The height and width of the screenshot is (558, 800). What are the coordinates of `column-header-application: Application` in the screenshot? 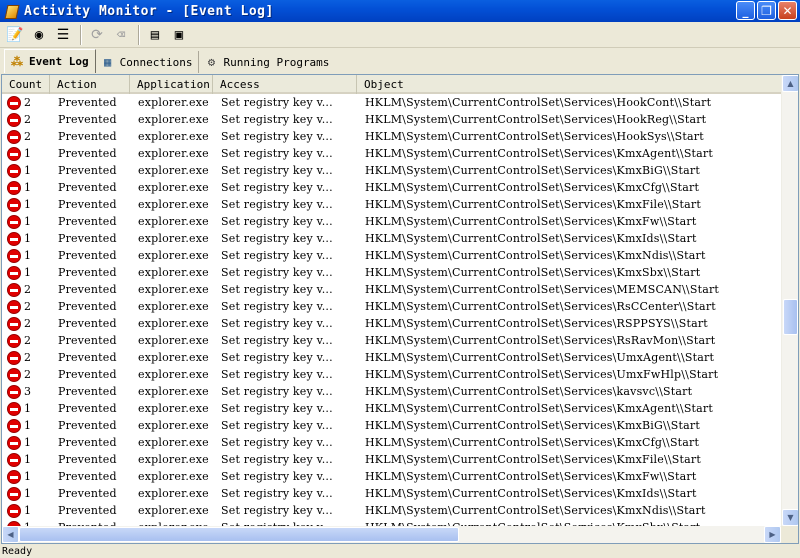 It's located at (171, 84).